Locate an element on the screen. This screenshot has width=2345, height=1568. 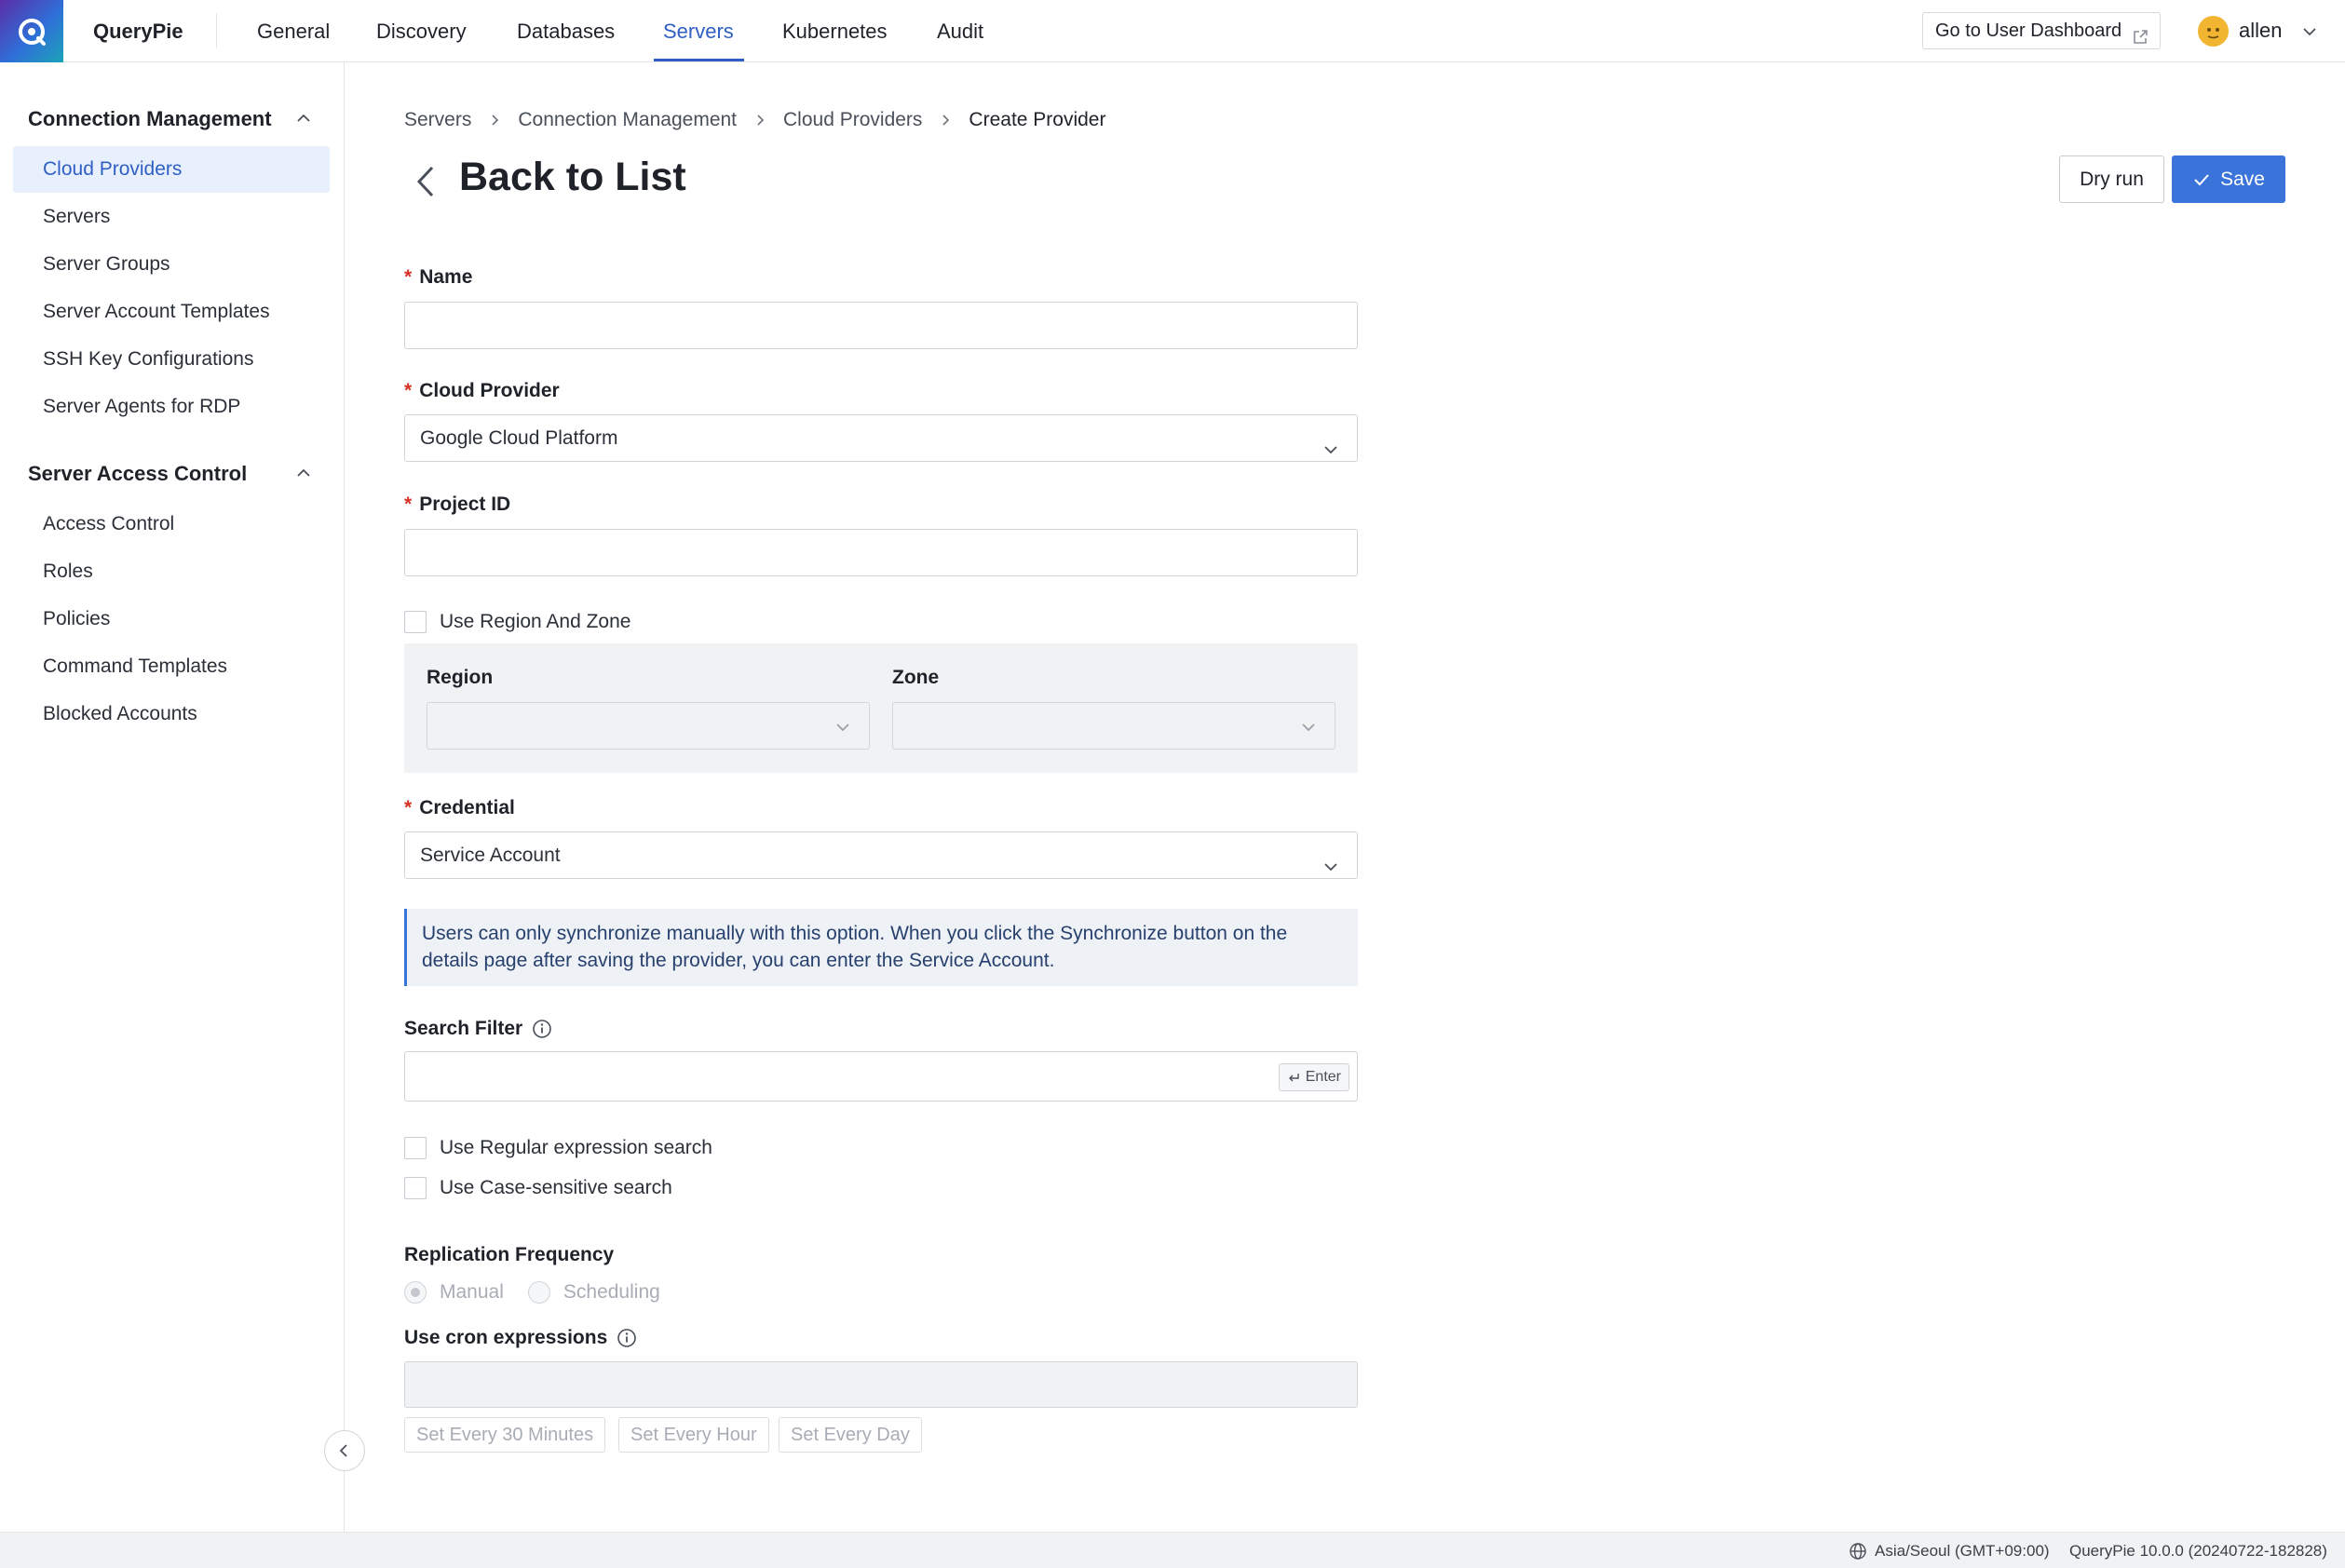
regex-checkbox-row: Use Regular expression search is located at coordinates (558, 1148).